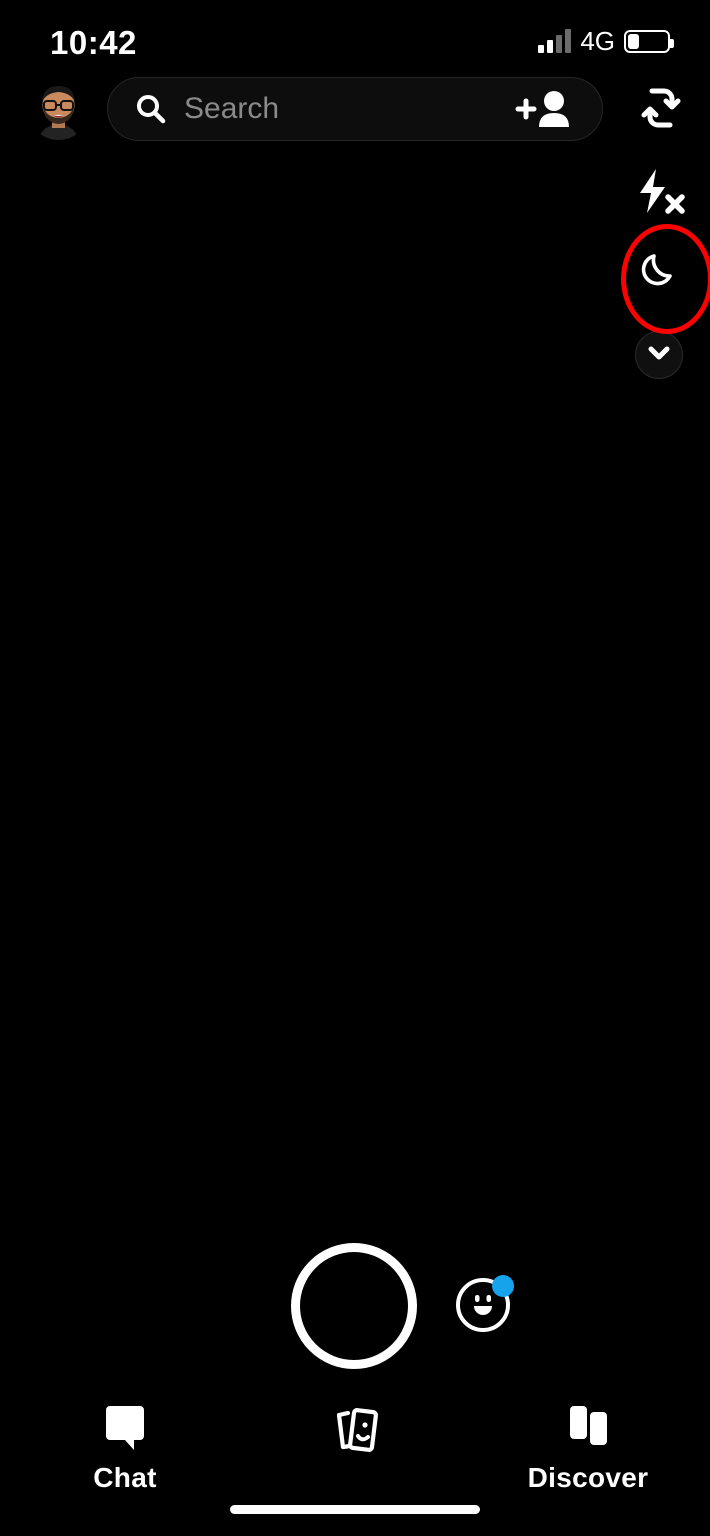 The height and width of the screenshot is (1536, 710). What do you see at coordinates (649, 41) in the screenshot?
I see `battery-icon` at bounding box center [649, 41].